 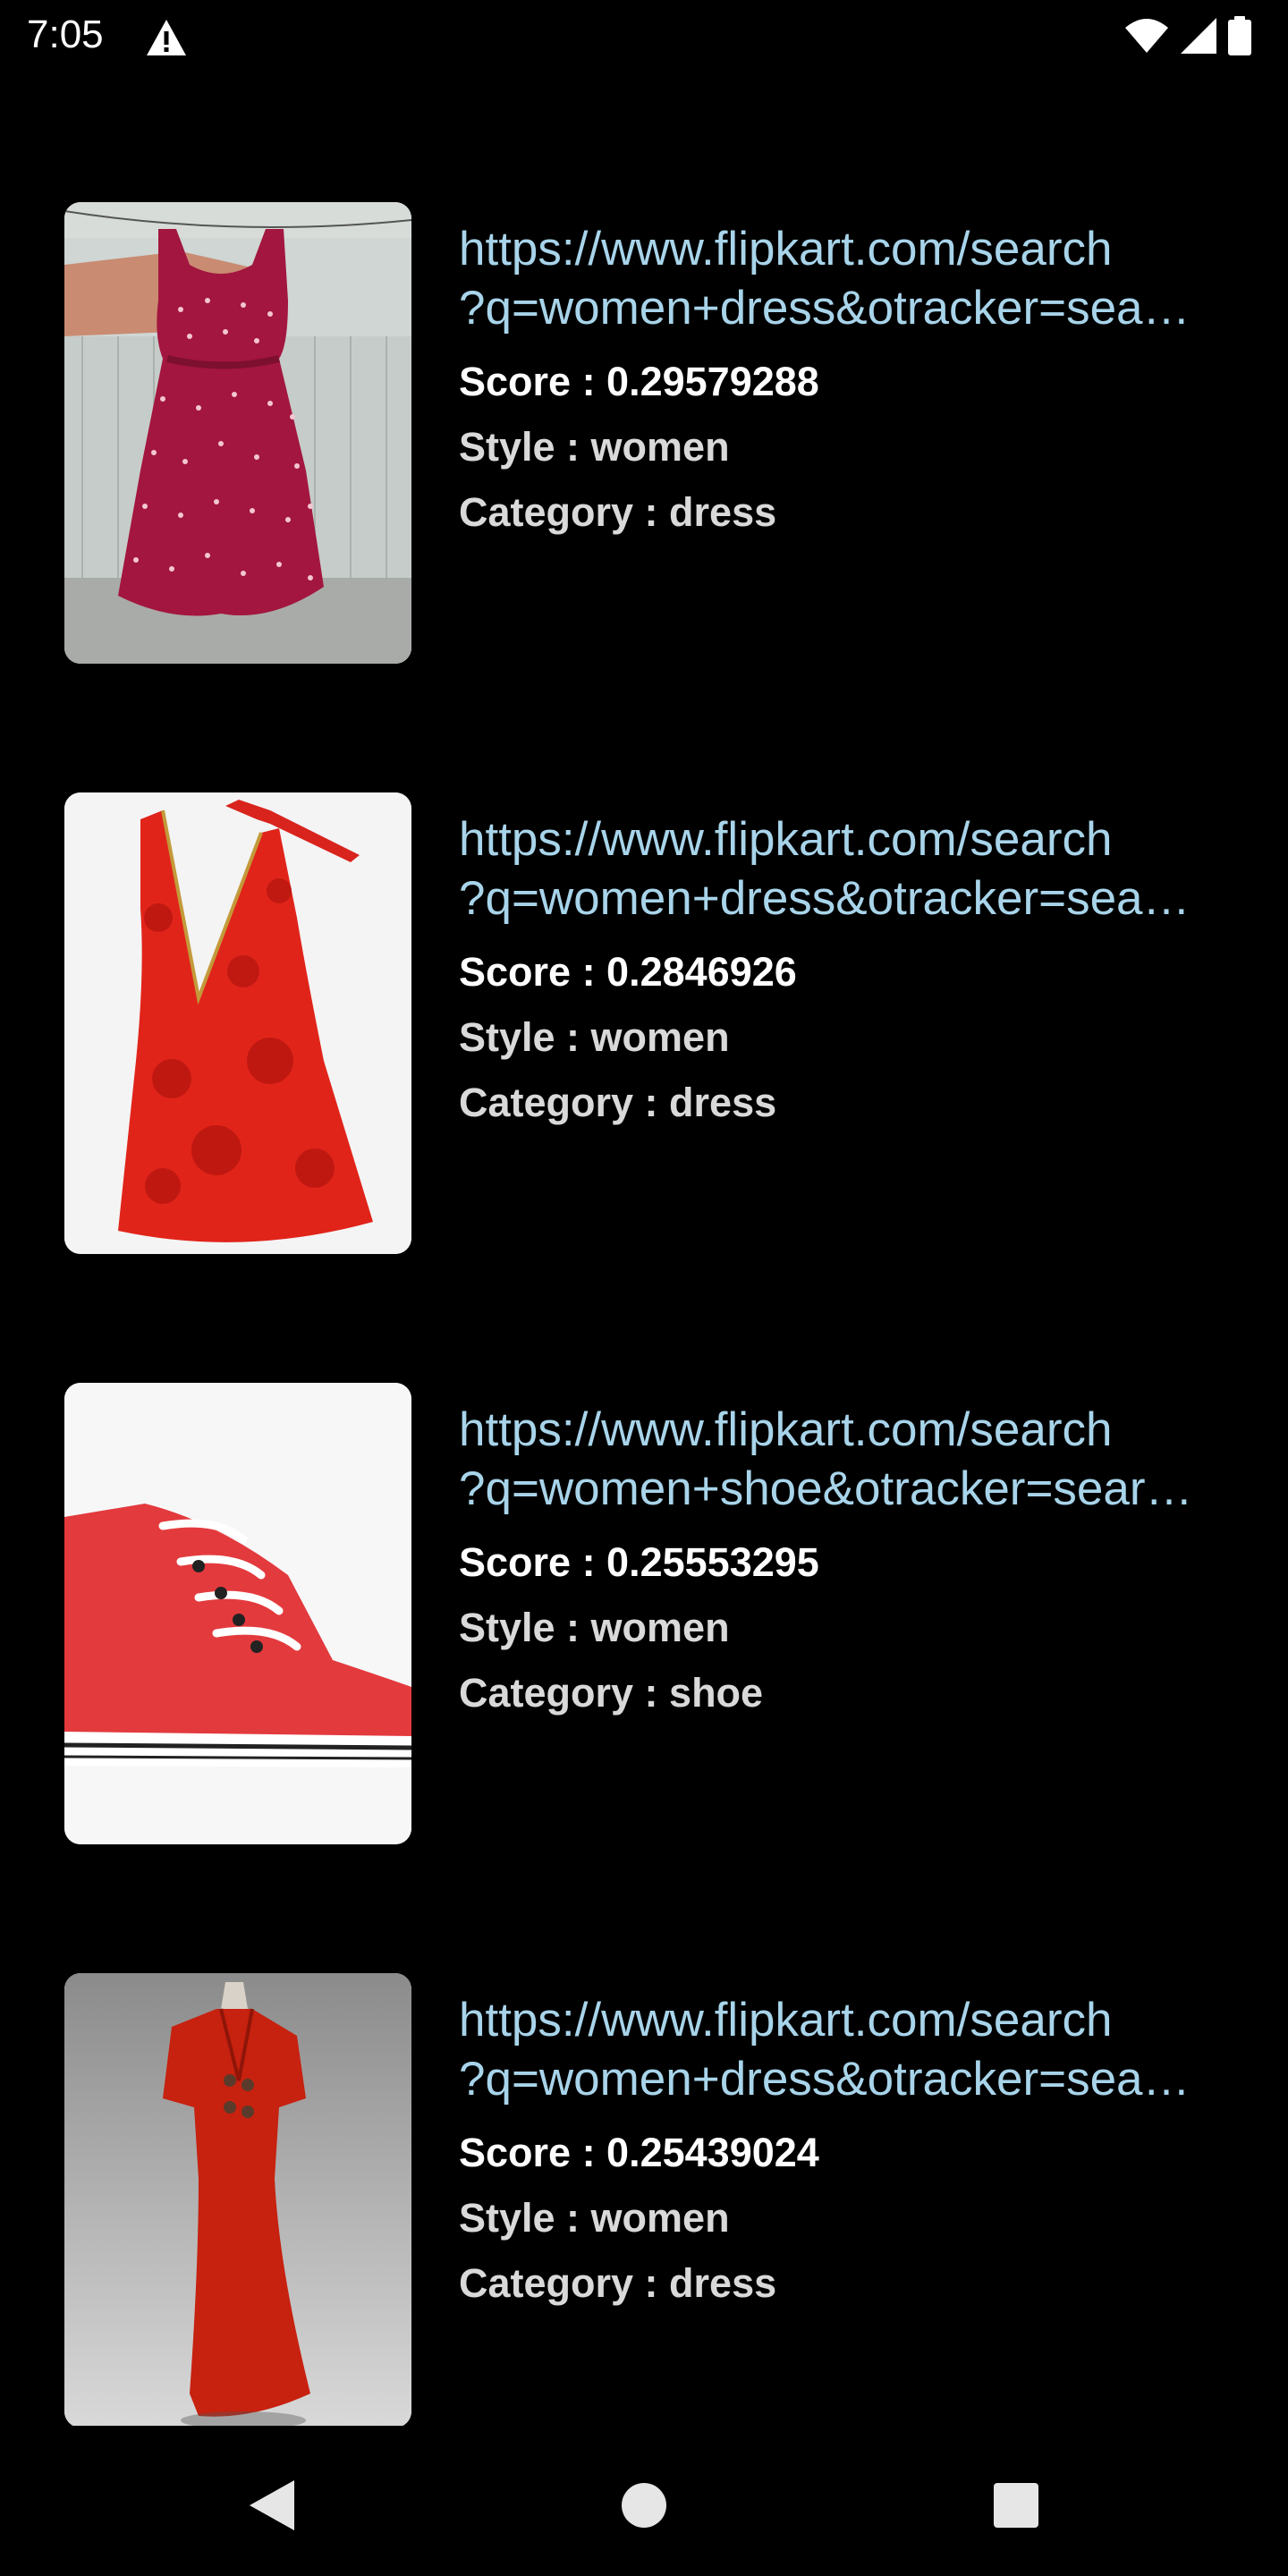 I want to click on recents-icon, so click(x=1016, y=2505).